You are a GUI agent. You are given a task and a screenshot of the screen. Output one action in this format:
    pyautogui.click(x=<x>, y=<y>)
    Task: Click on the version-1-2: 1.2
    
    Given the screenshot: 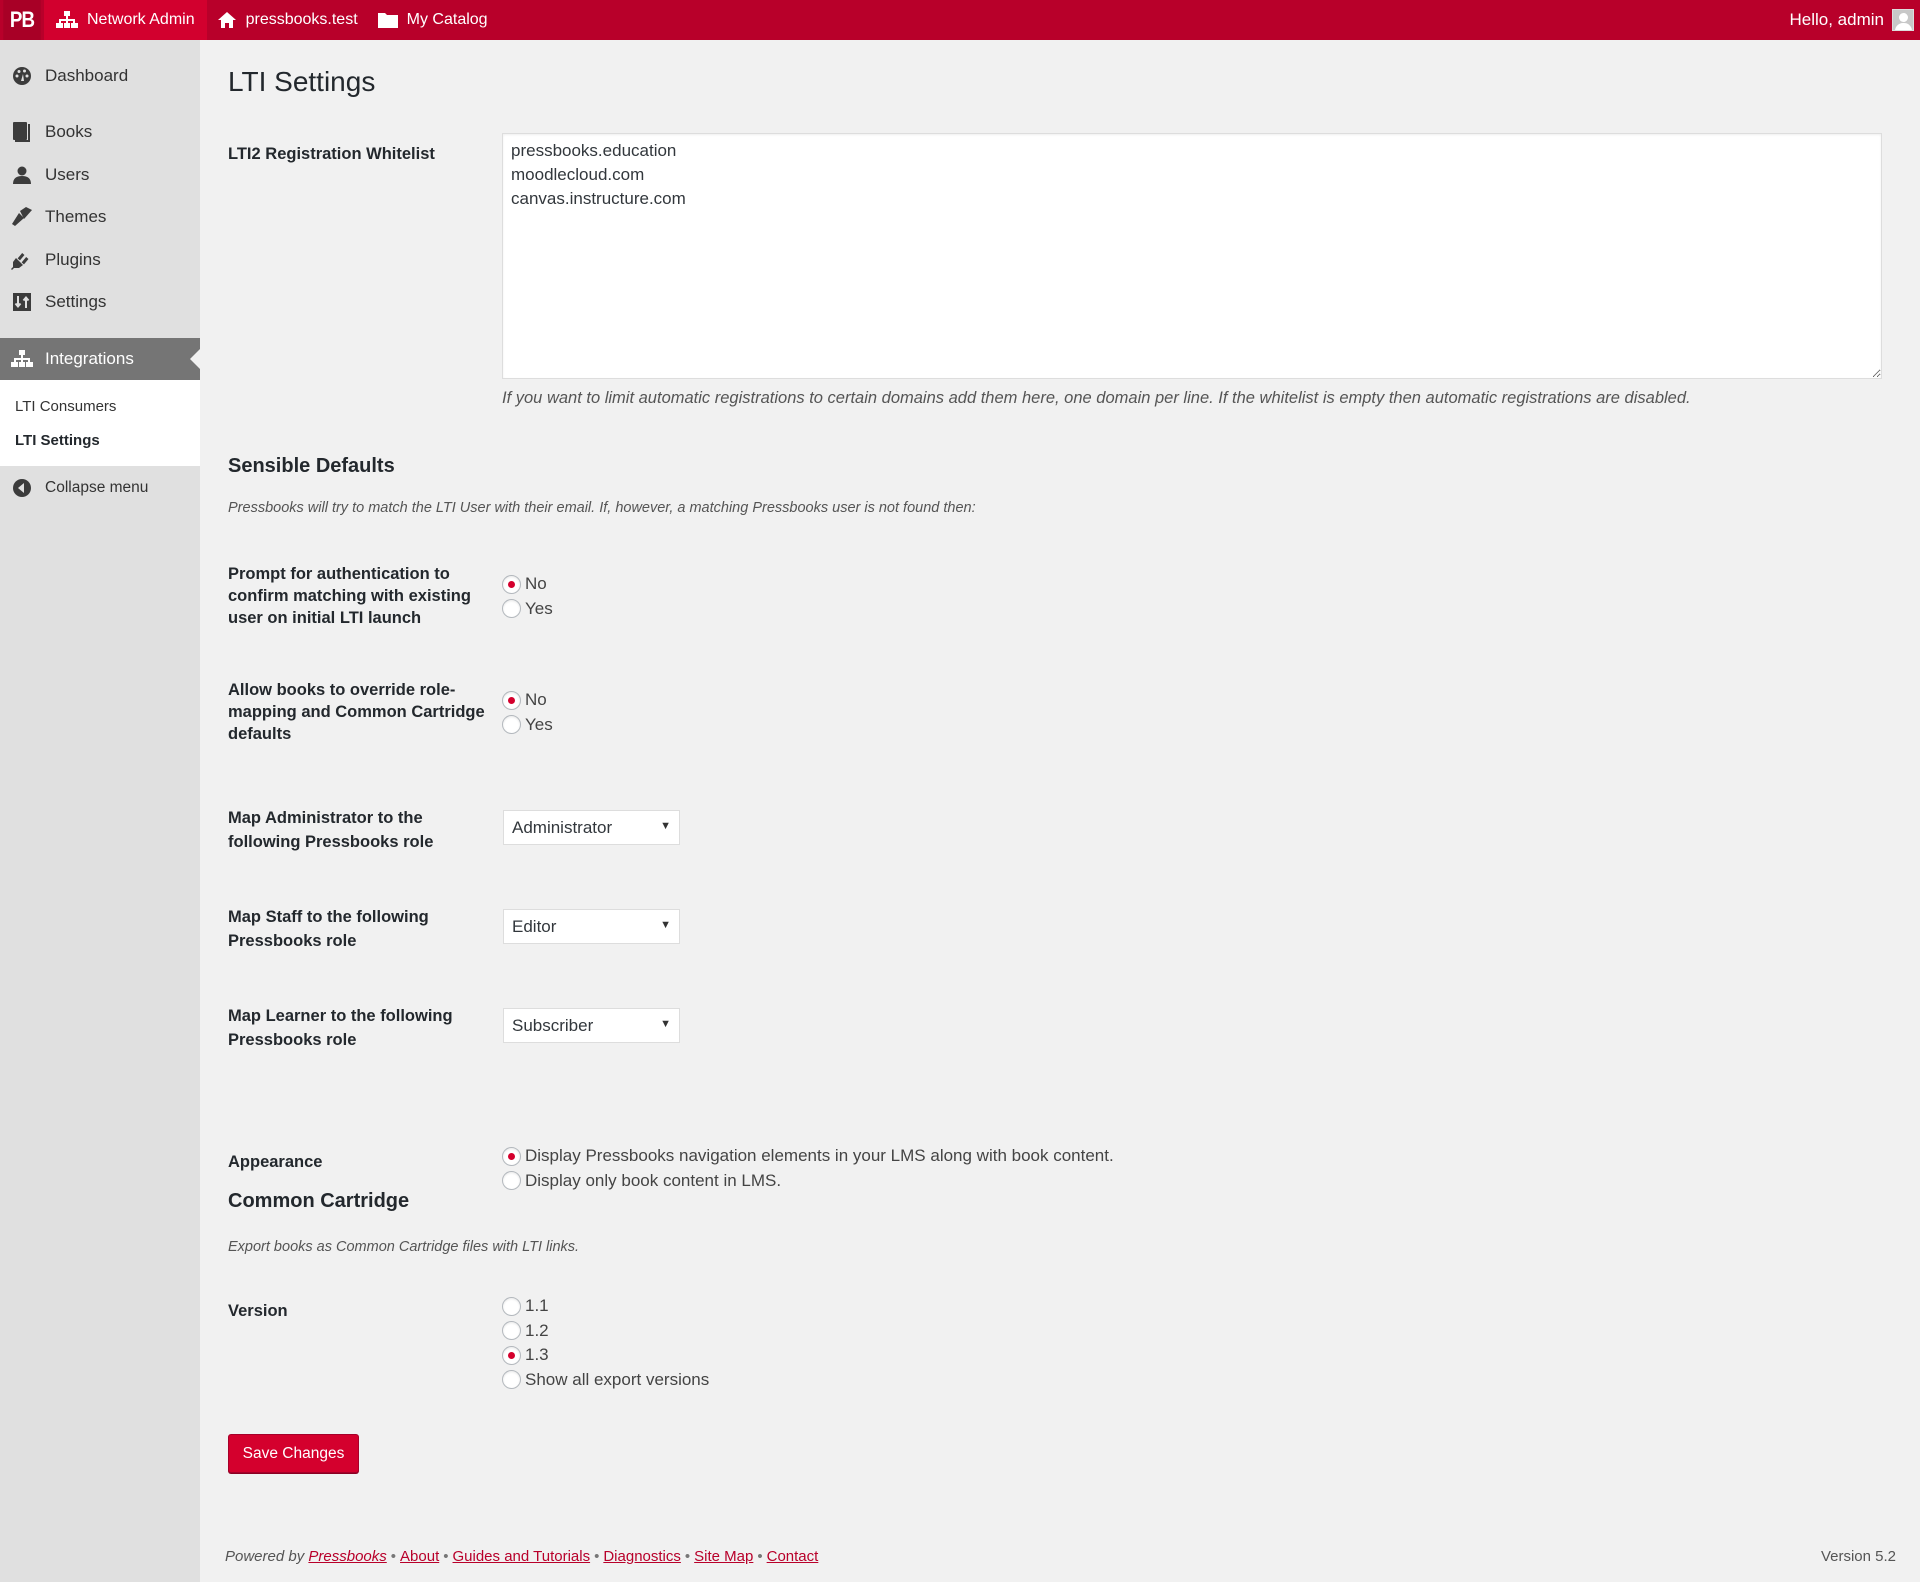 What is the action you would take?
    pyautogui.click(x=605, y=1331)
    